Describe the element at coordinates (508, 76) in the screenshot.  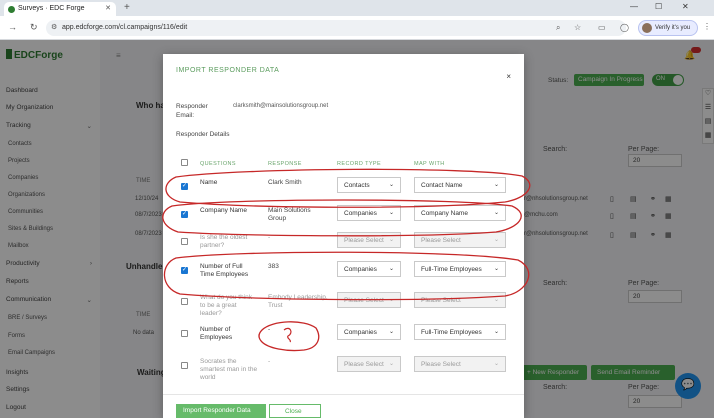
I see `close-icon: ×` at that location.